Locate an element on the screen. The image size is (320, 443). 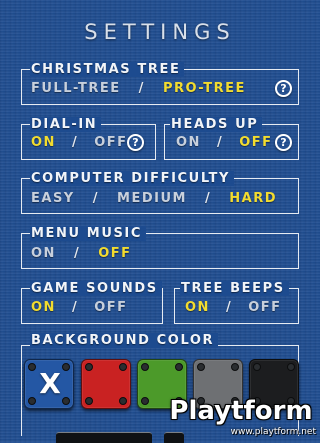
option-heads-up-on: ON is located at coordinates (188, 142).